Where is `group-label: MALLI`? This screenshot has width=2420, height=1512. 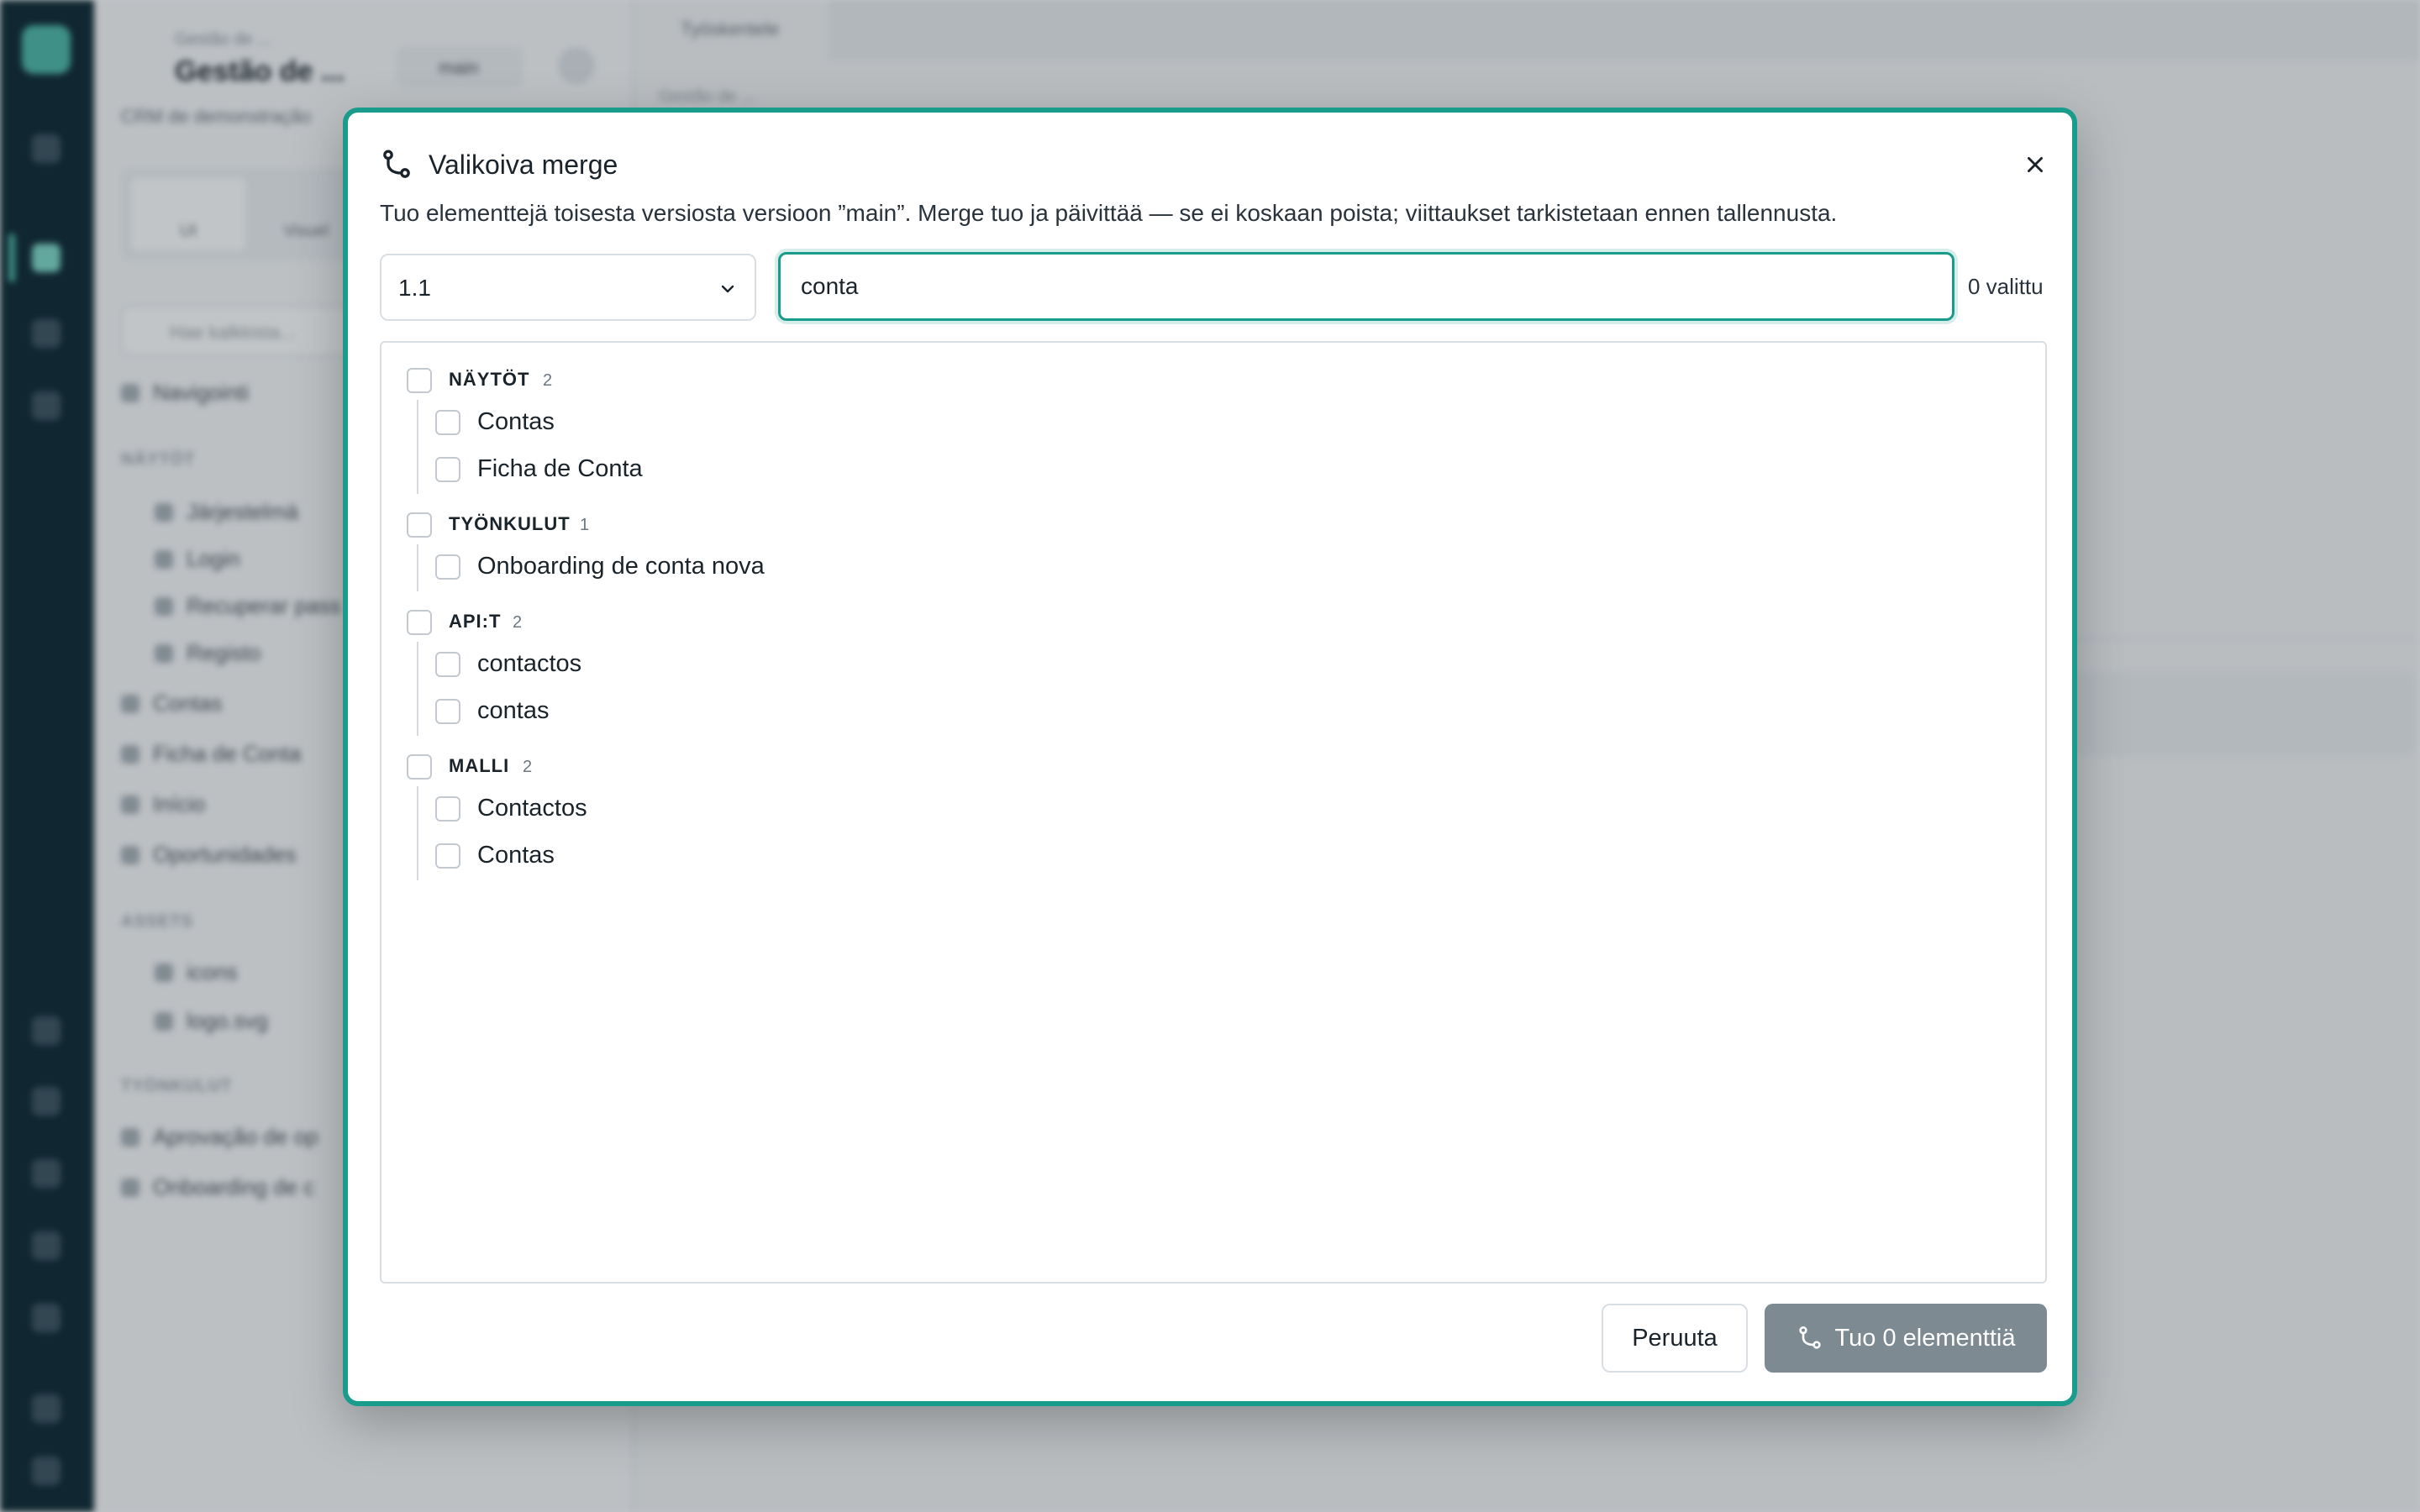 group-label: MALLI is located at coordinates (480, 765).